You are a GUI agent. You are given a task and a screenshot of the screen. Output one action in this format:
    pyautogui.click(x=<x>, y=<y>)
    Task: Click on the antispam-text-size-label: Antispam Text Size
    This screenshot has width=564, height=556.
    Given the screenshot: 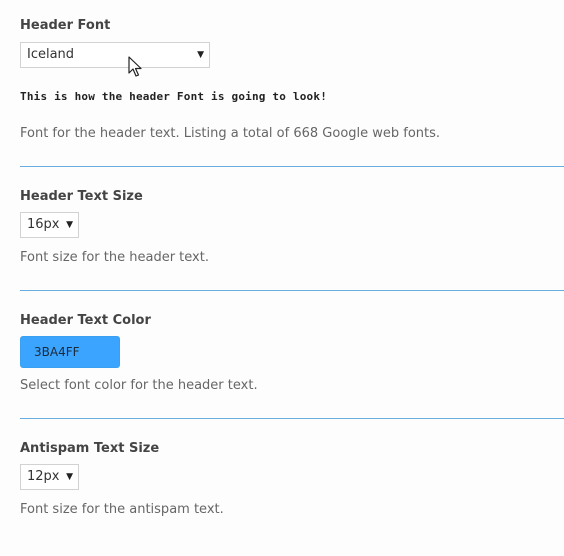 What is the action you would take?
    pyautogui.click(x=90, y=448)
    